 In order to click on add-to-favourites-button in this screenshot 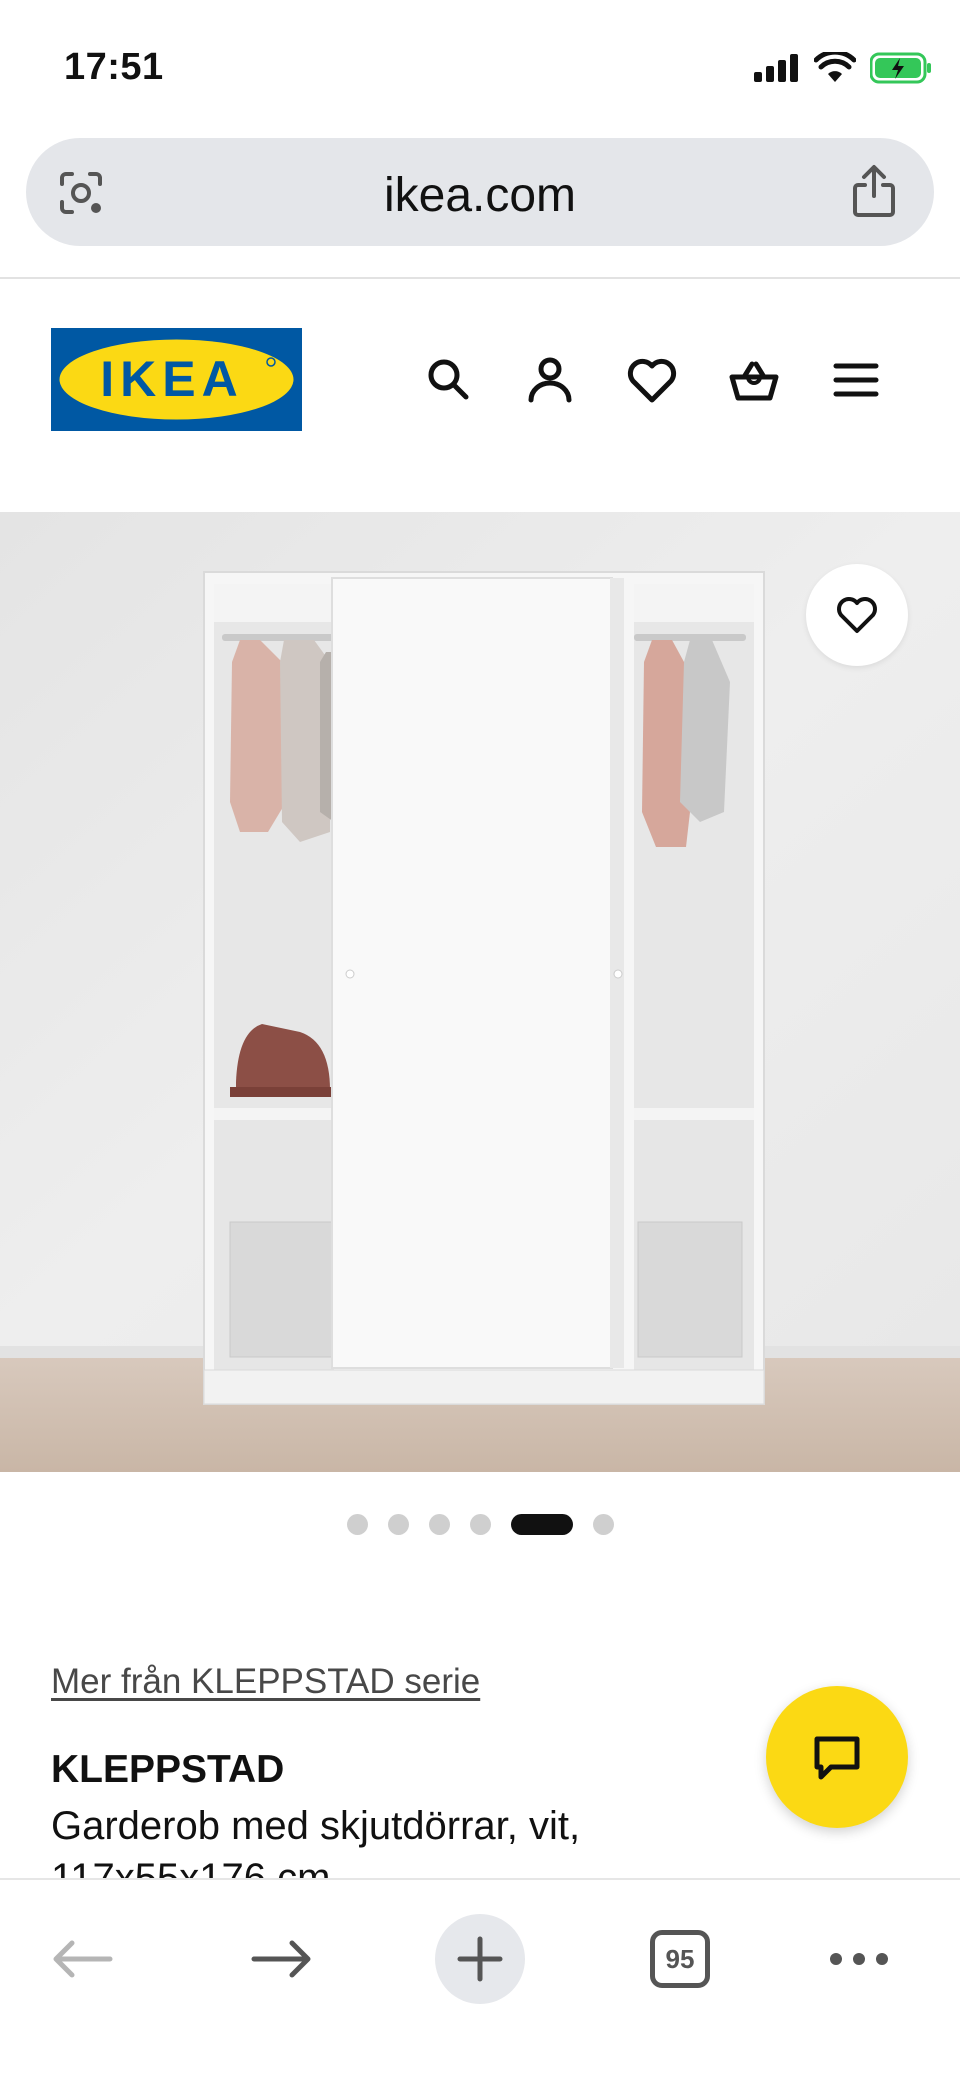, I will do `click(857, 615)`.